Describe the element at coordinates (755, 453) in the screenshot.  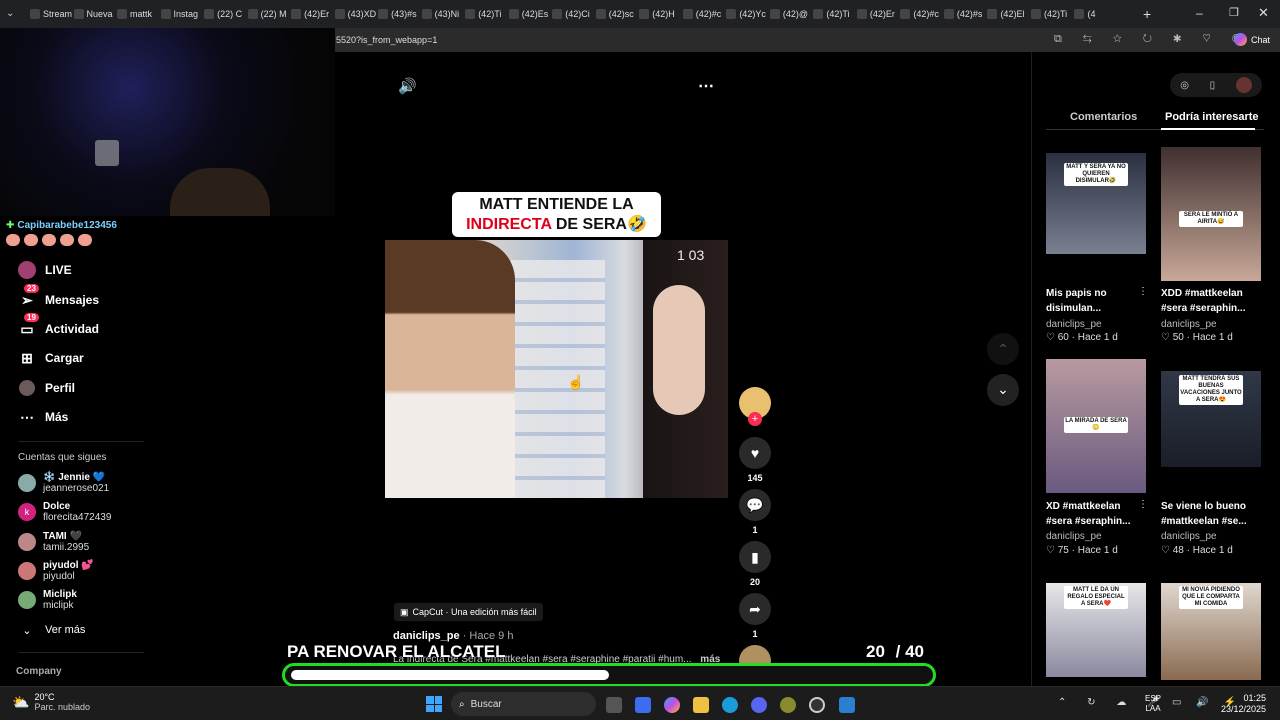
I see `like-button: ♥` at that location.